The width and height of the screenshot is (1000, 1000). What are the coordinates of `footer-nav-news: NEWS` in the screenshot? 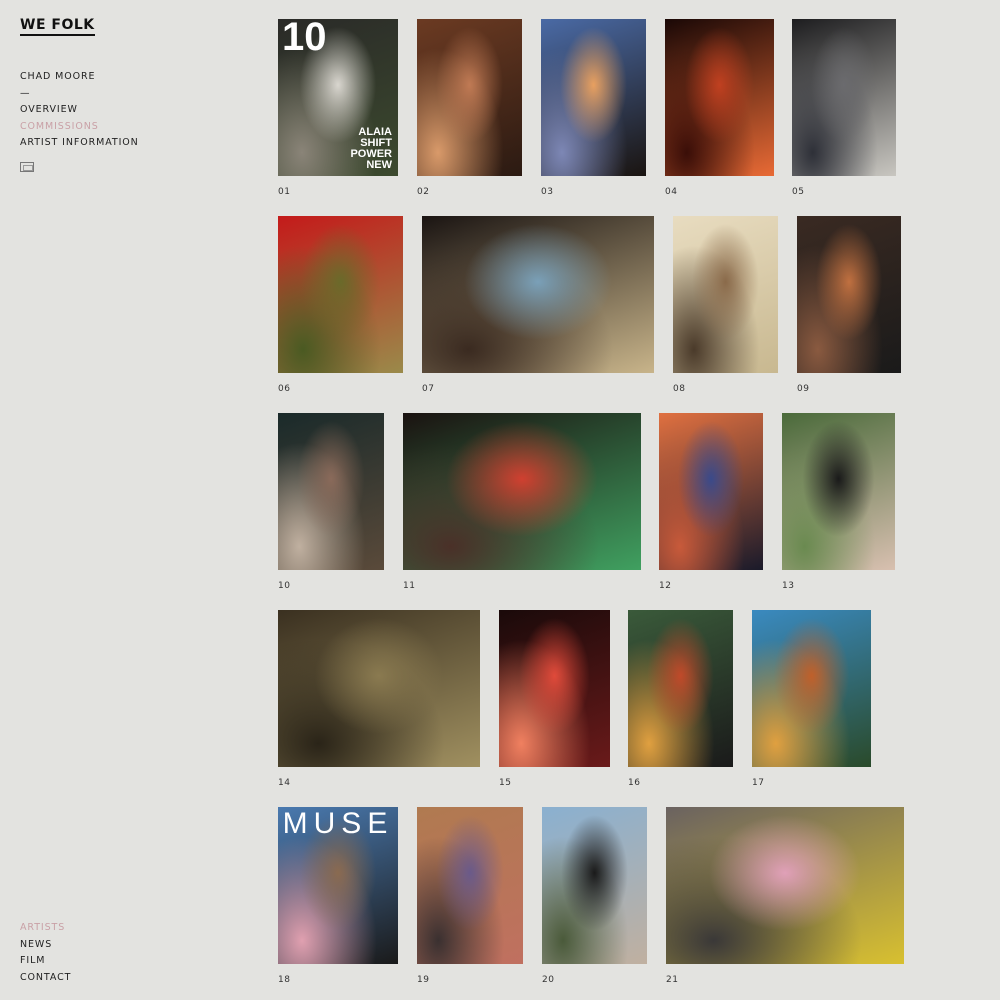 It's located at (45, 945).